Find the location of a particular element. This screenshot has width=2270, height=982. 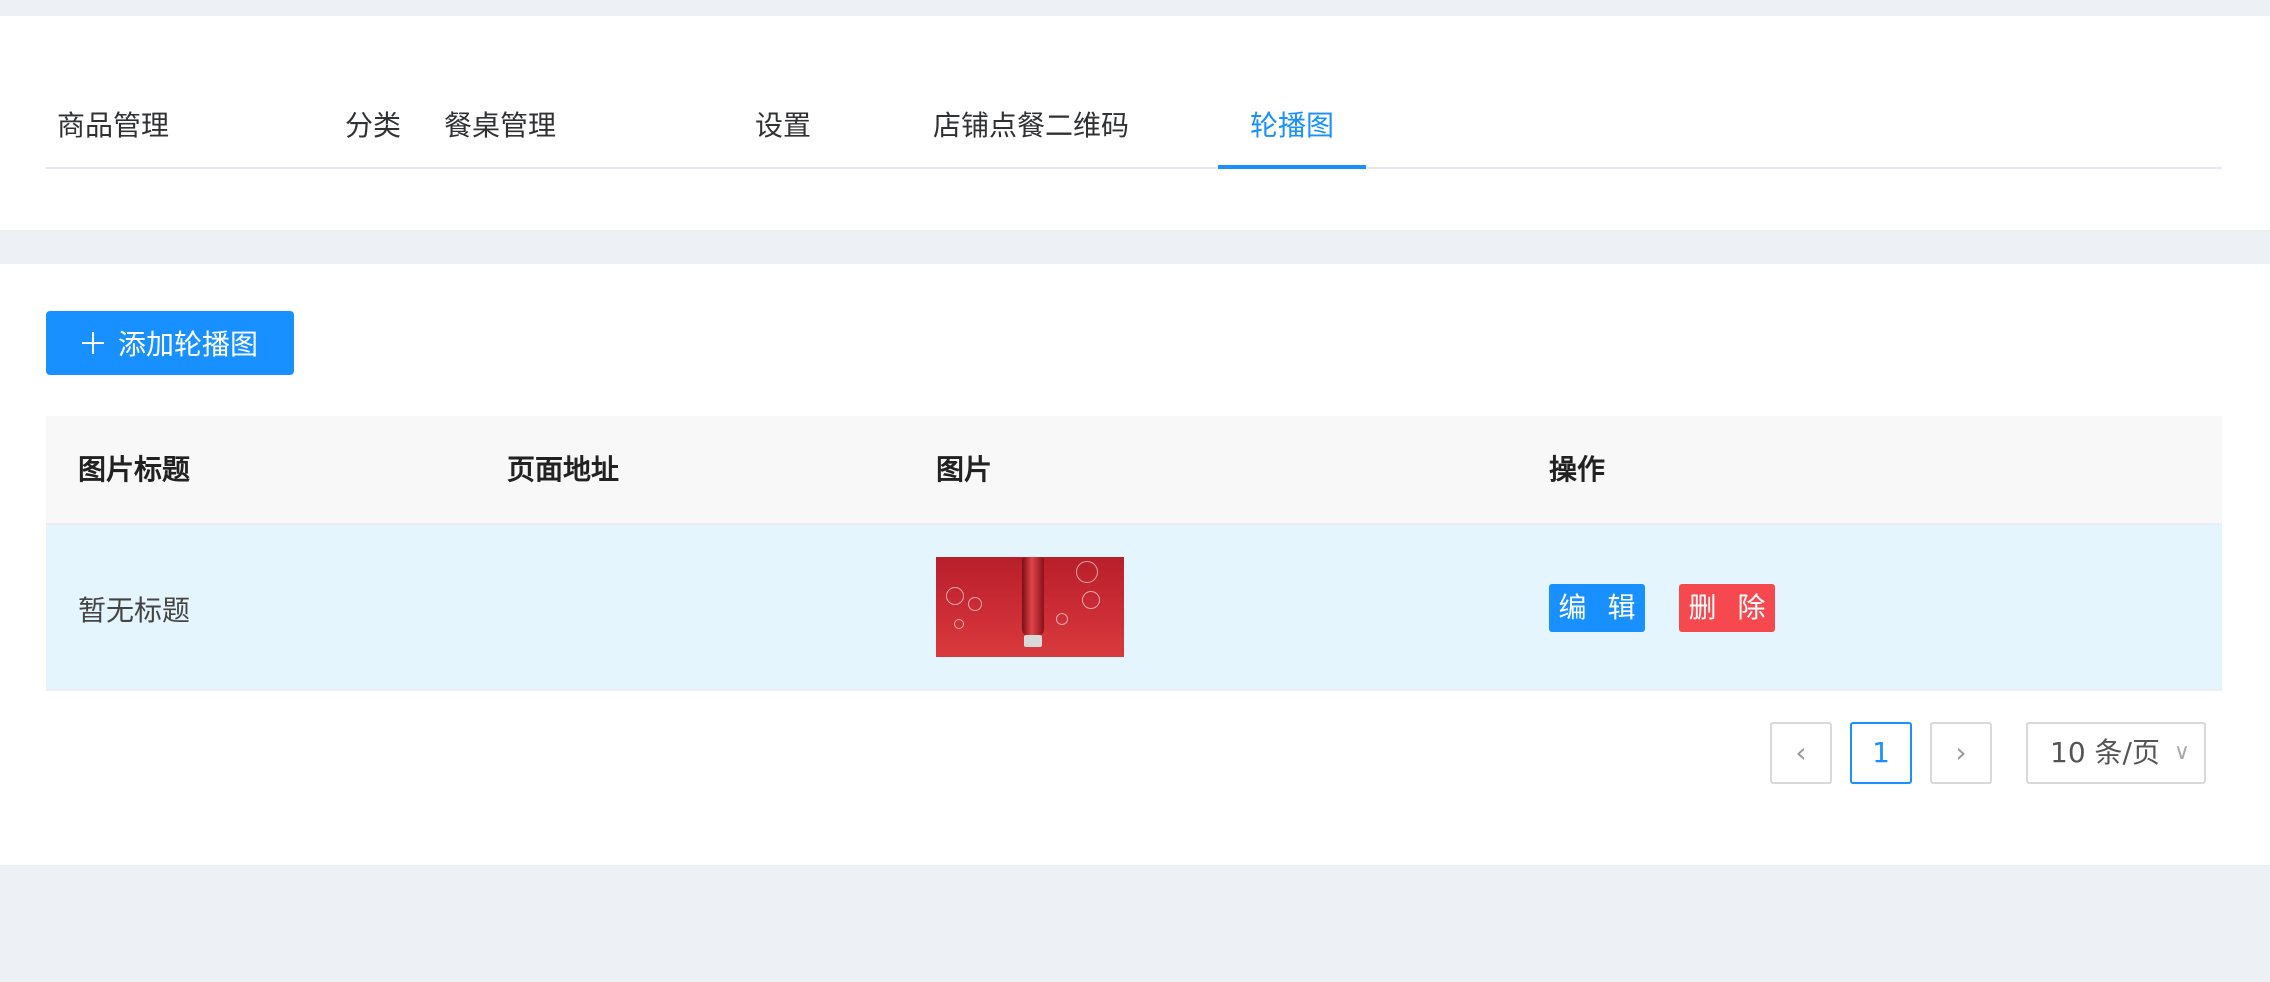

tab-settings: 设置 is located at coordinates (783, 126).